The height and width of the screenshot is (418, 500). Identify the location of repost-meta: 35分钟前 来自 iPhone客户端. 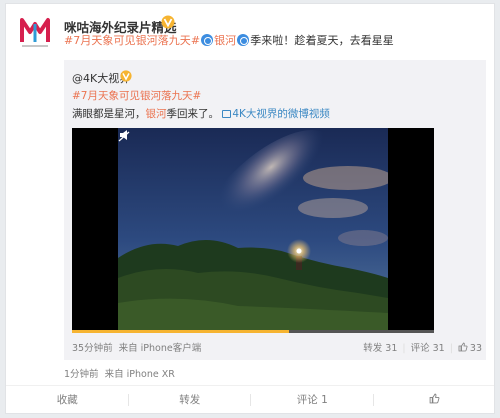
(136, 347).